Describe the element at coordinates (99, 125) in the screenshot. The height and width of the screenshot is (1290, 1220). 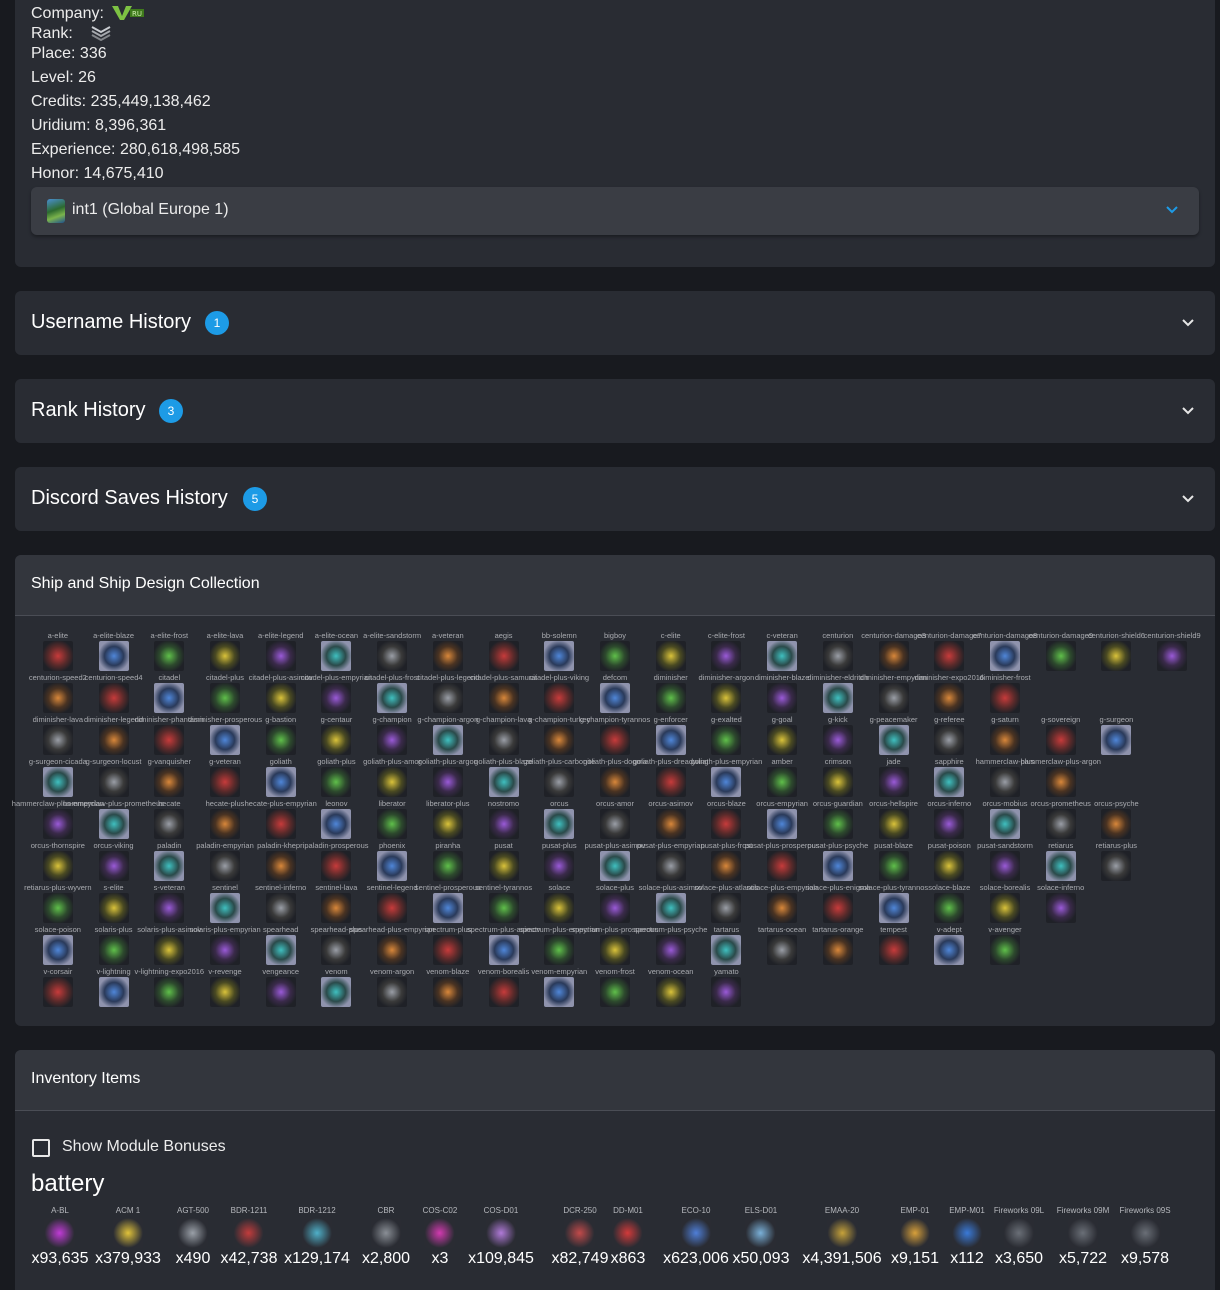
I see `uridium-value: Uridium: 8,396,361` at that location.